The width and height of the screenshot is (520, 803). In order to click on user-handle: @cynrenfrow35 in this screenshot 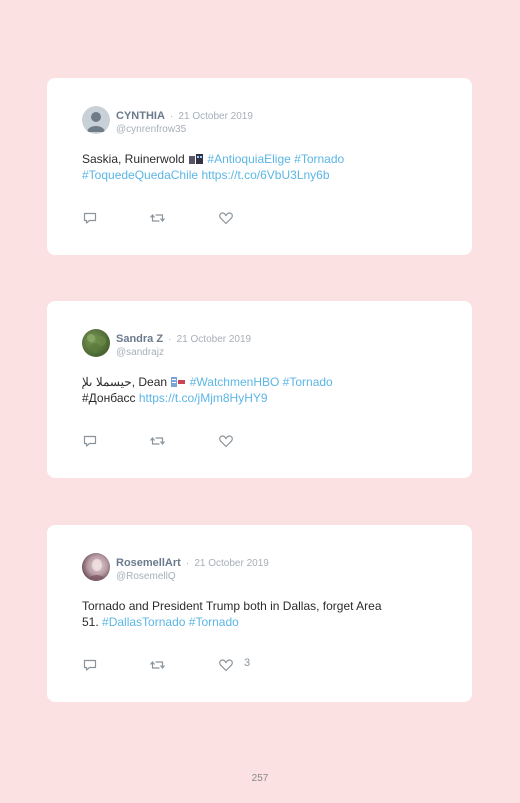, I will do `click(184, 130)`.